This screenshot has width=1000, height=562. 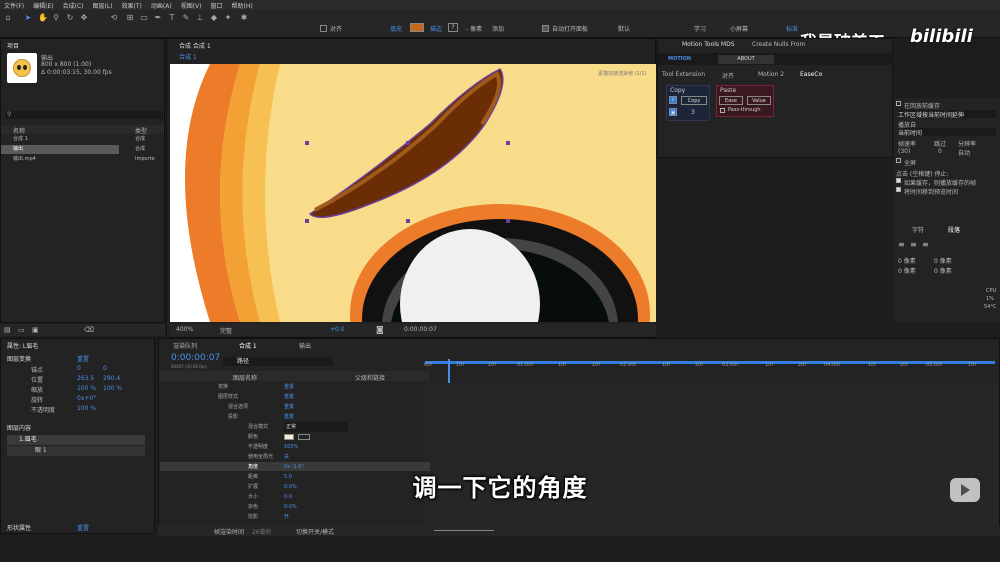 I want to click on cache-checkbox, so click(x=898, y=180).